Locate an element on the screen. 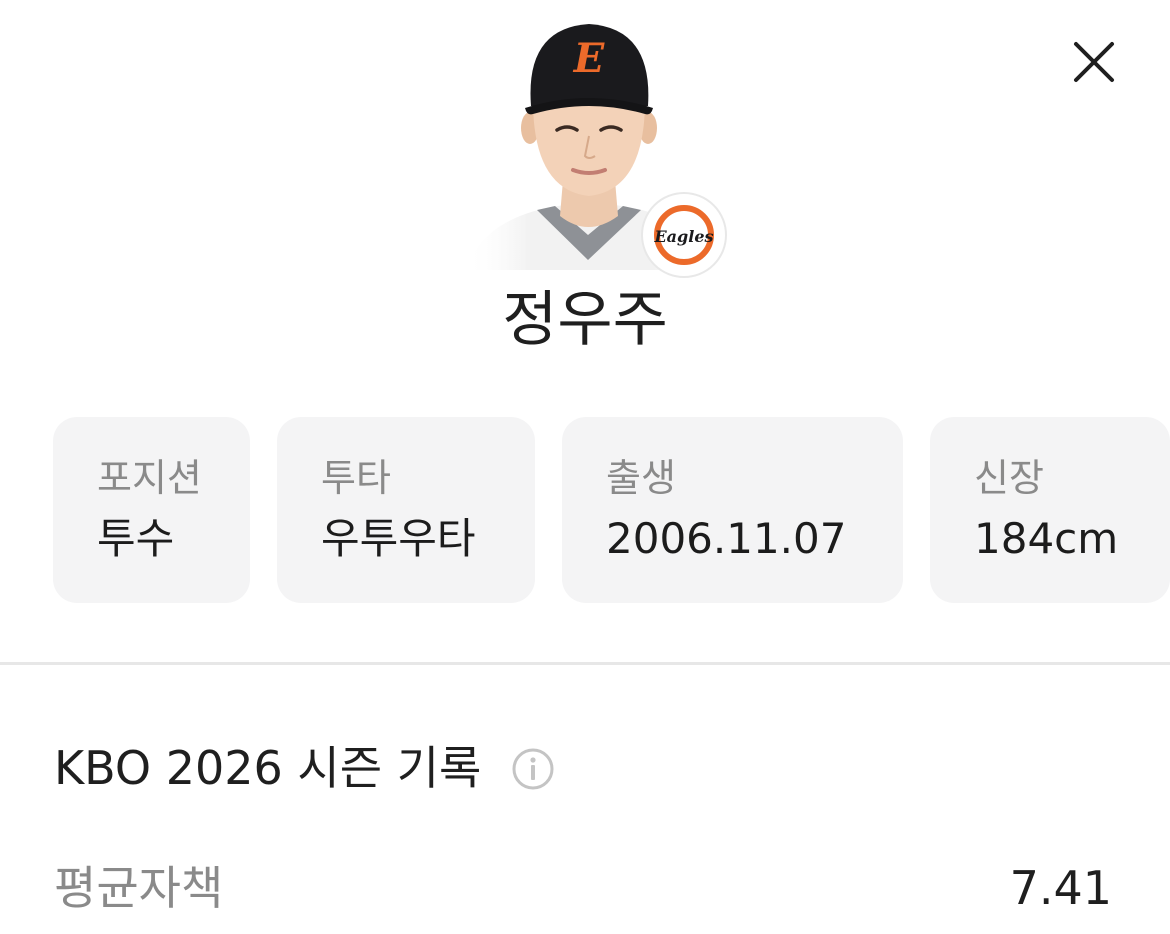 The image size is (1170, 934). player-name: 정우주 is located at coordinates (585, 320).